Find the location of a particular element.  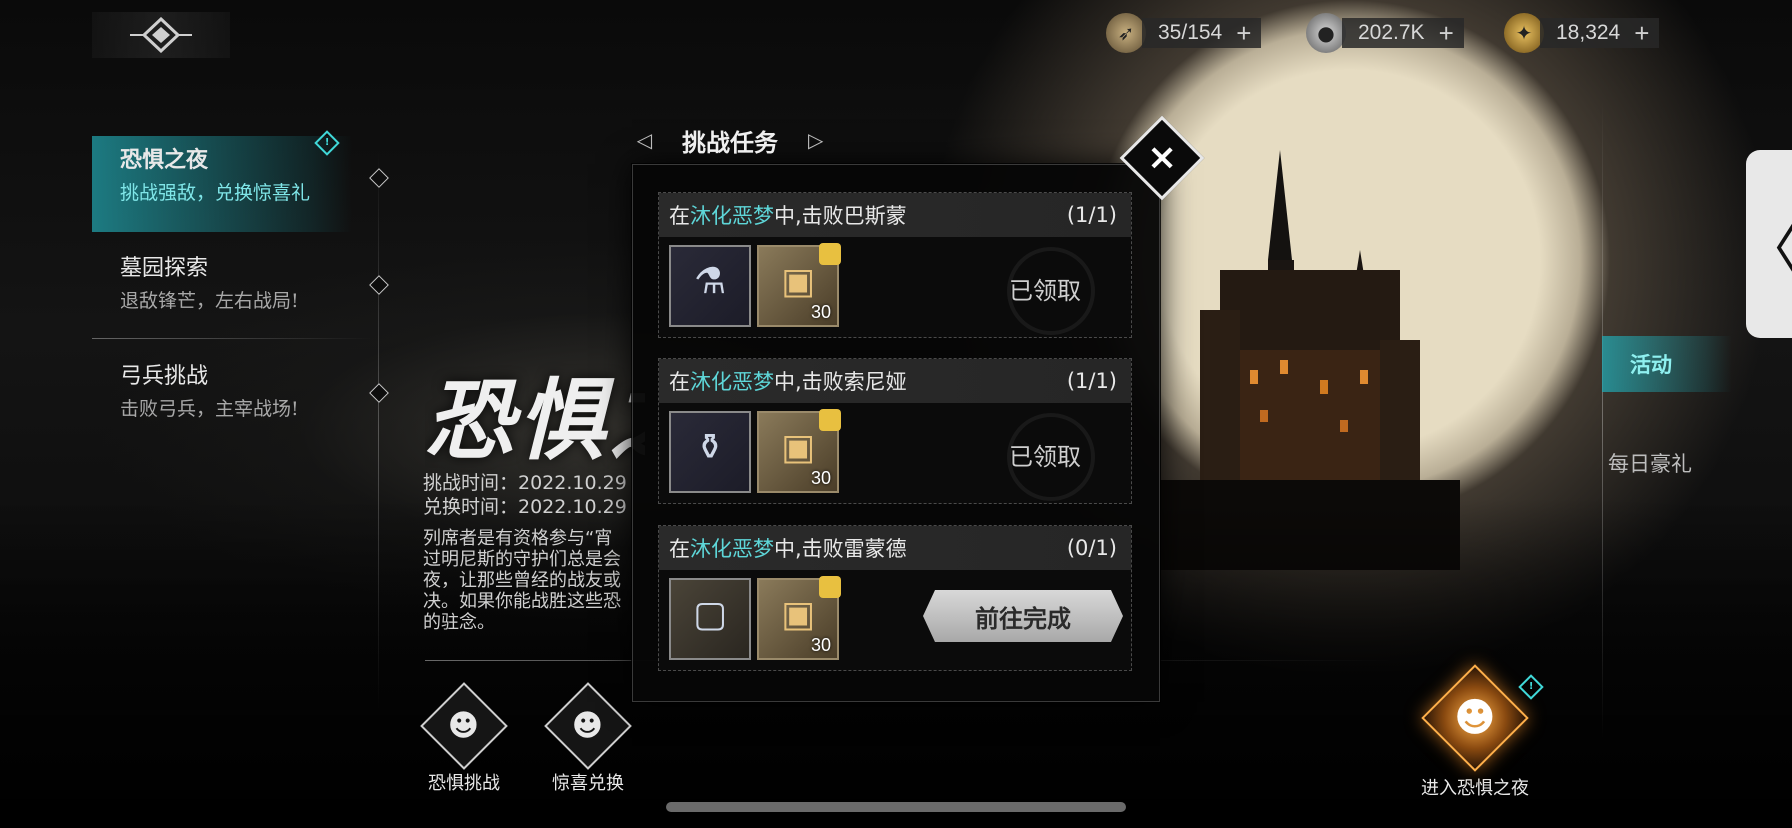

reward-item: ▢ is located at coordinates (710, 619).